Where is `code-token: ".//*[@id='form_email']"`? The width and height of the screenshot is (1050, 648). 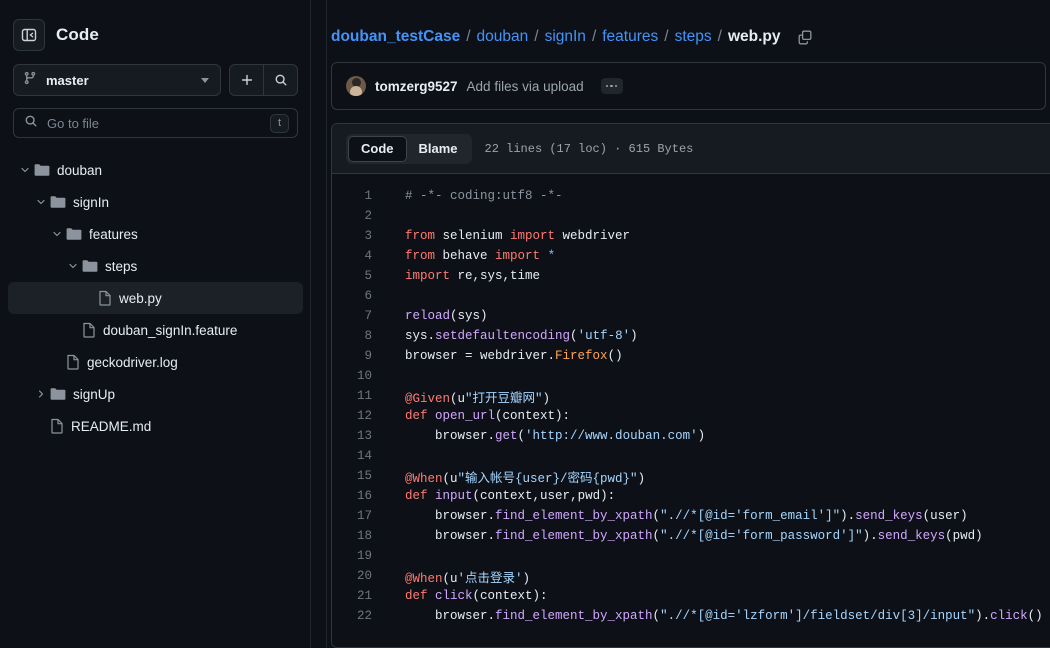
code-token: ".//*[@id='form_email']" is located at coordinates (750, 516).